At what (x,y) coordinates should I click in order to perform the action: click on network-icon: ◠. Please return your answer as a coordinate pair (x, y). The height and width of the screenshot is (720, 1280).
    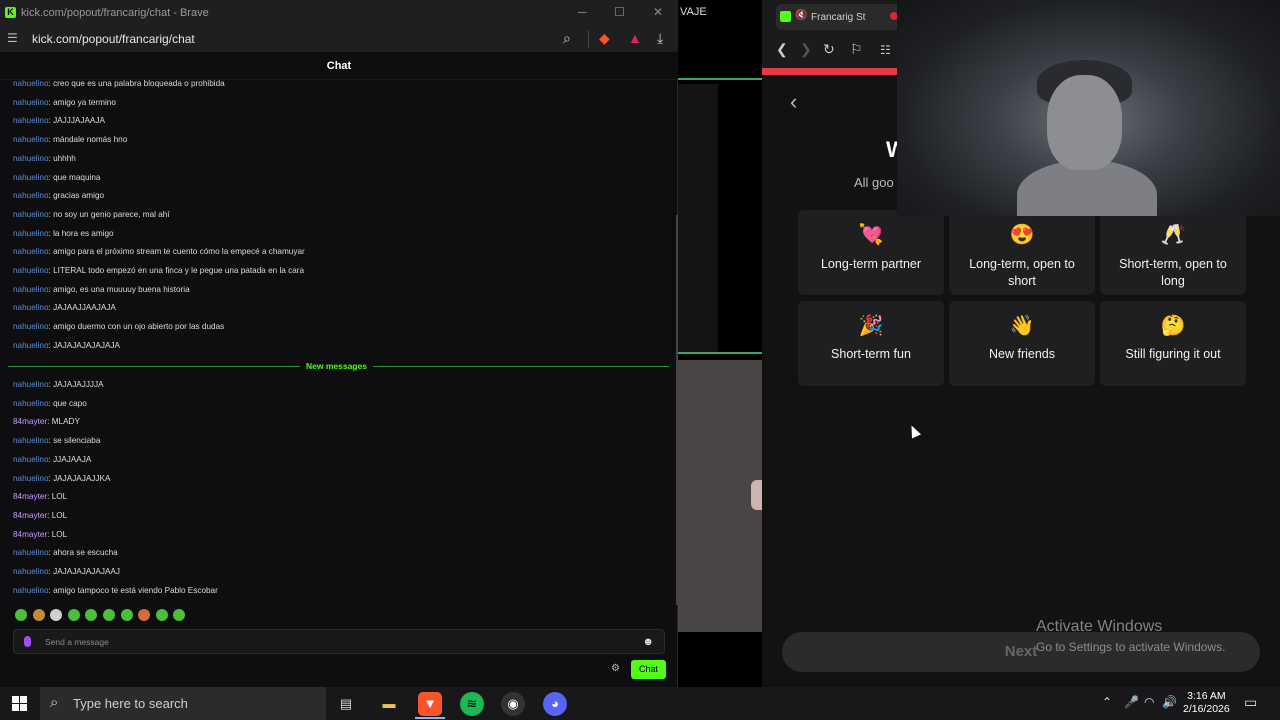
    Looking at the image, I should click on (1149, 702).